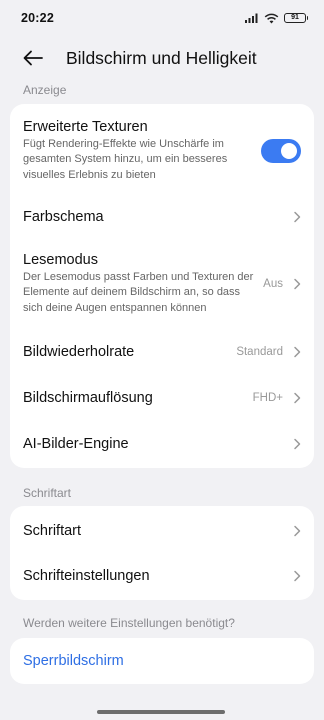 This screenshot has width=324, height=720. Describe the element at coordinates (267, 398) in the screenshot. I see `resolution-value: FHD+` at that location.